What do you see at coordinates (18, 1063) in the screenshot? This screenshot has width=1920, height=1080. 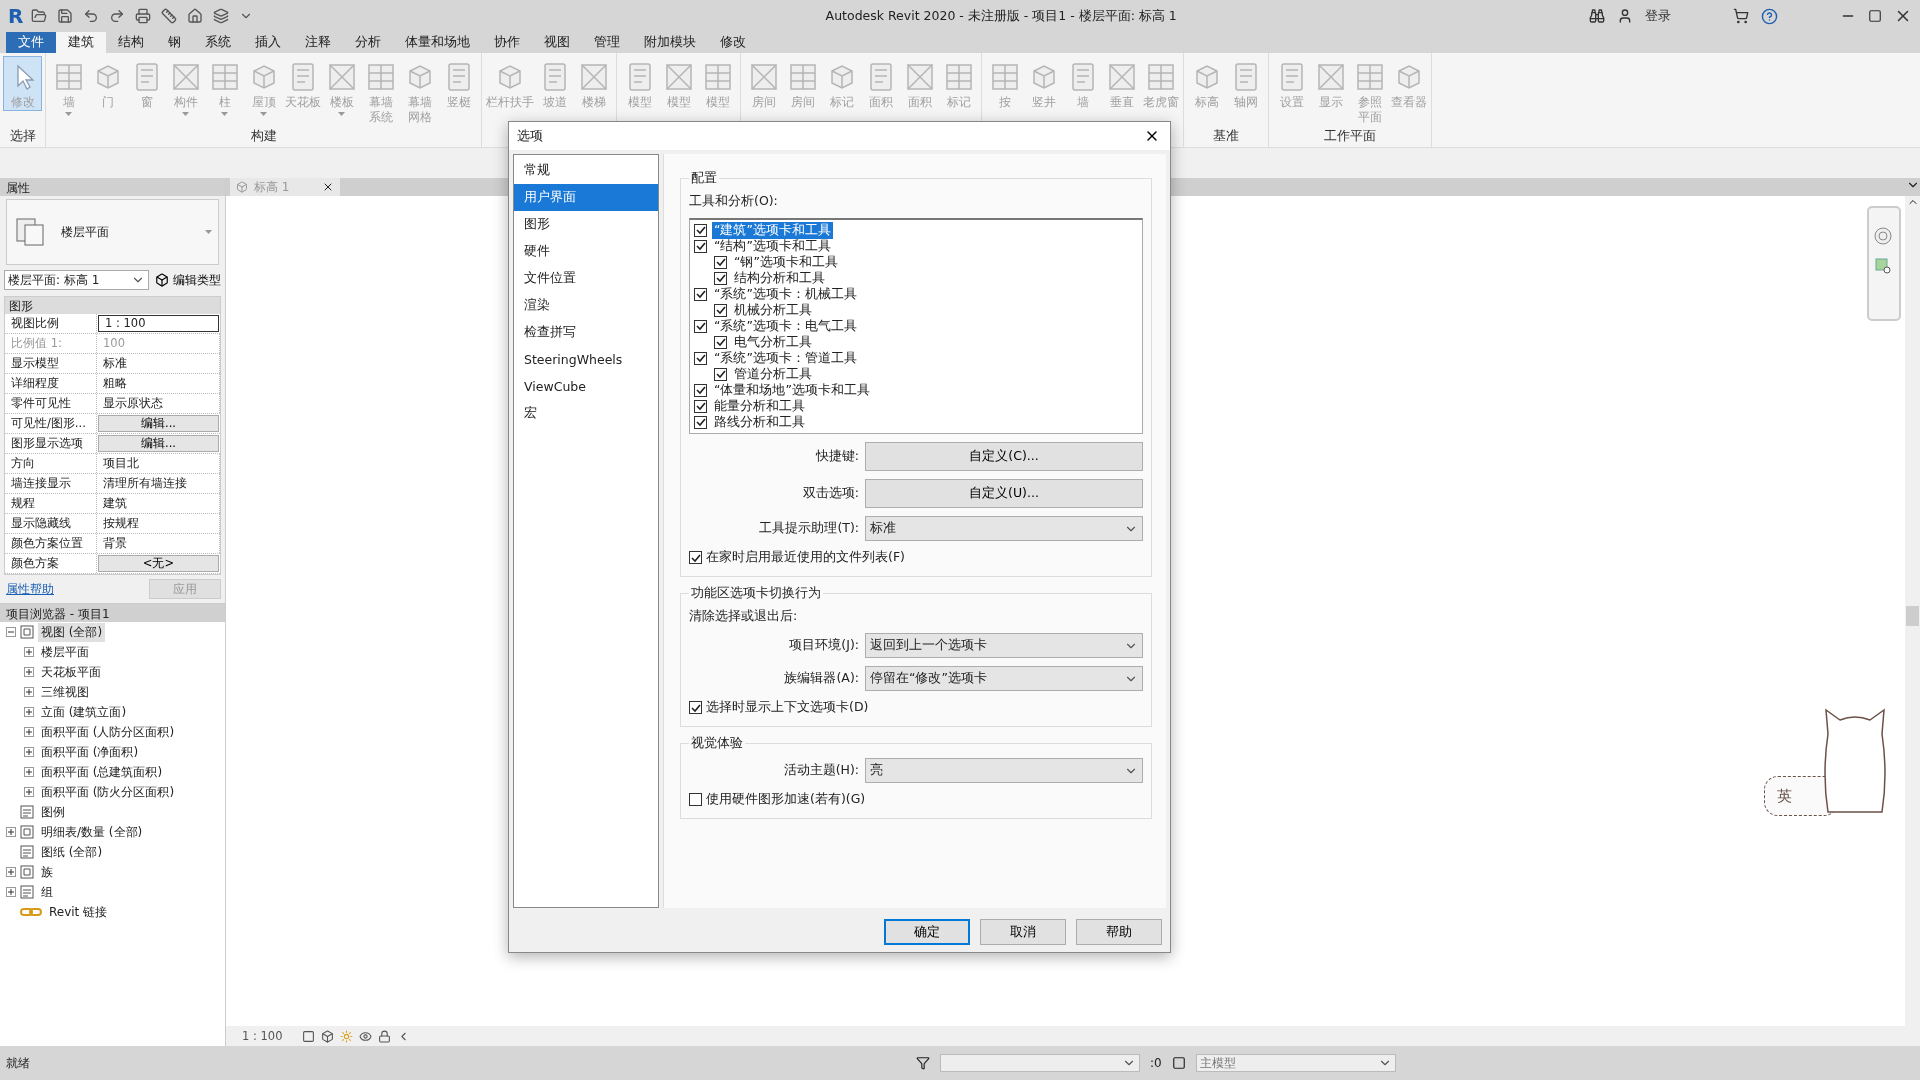 I see `status-text: 就绪` at bounding box center [18, 1063].